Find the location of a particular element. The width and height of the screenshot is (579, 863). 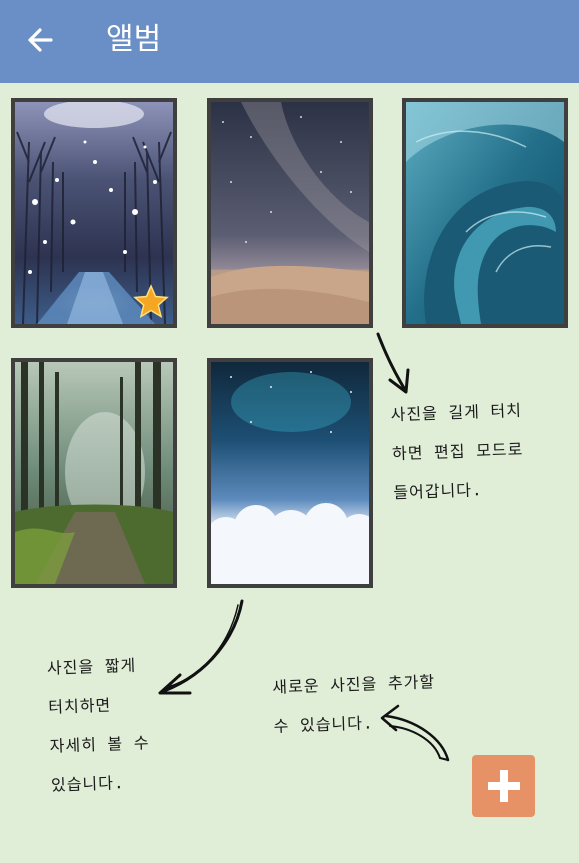

arrow-left-icon is located at coordinates (40, 40).